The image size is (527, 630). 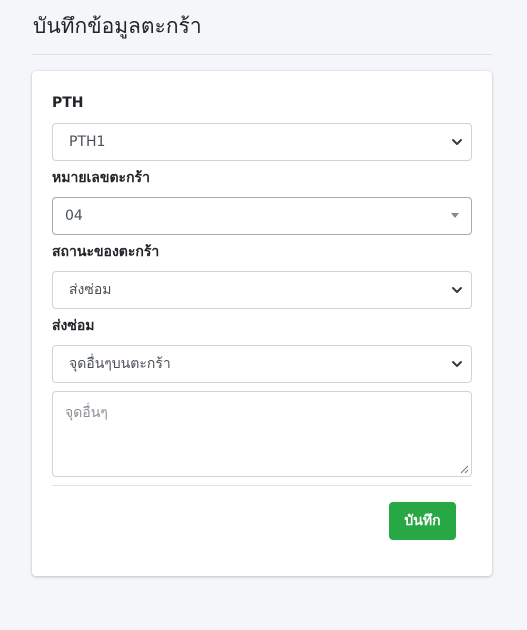 What do you see at coordinates (106, 252) in the screenshot?
I see `basket-status-label: สถานะของตะกร้า` at bounding box center [106, 252].